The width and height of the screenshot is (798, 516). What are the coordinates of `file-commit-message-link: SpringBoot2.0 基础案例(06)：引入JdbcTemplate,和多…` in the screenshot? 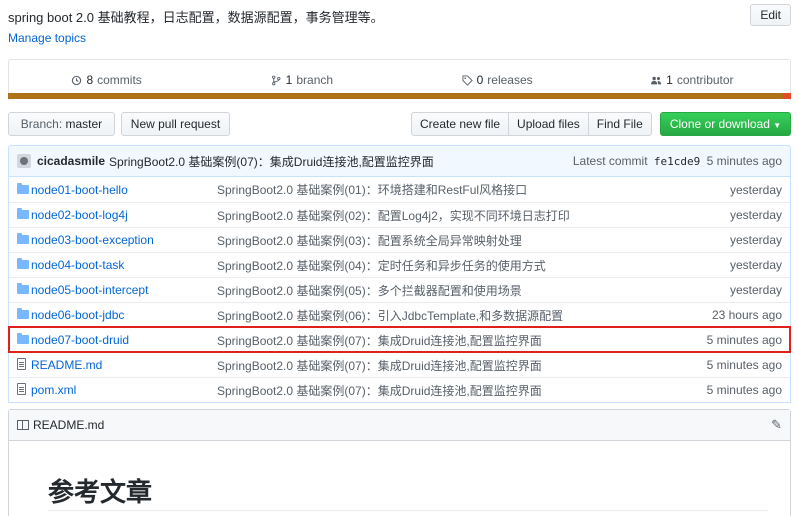 It's located at (448, 315).